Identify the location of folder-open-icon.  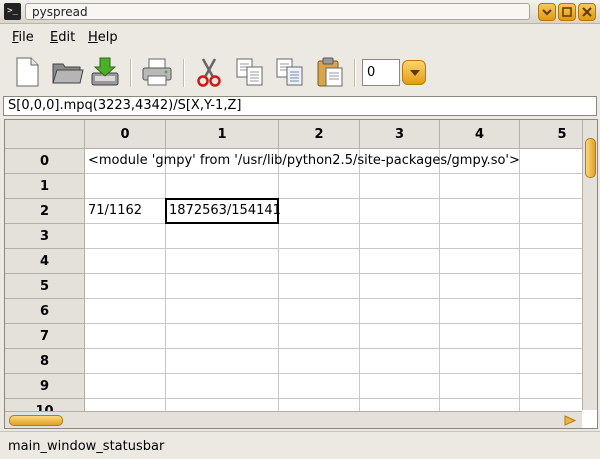
(68, 73).